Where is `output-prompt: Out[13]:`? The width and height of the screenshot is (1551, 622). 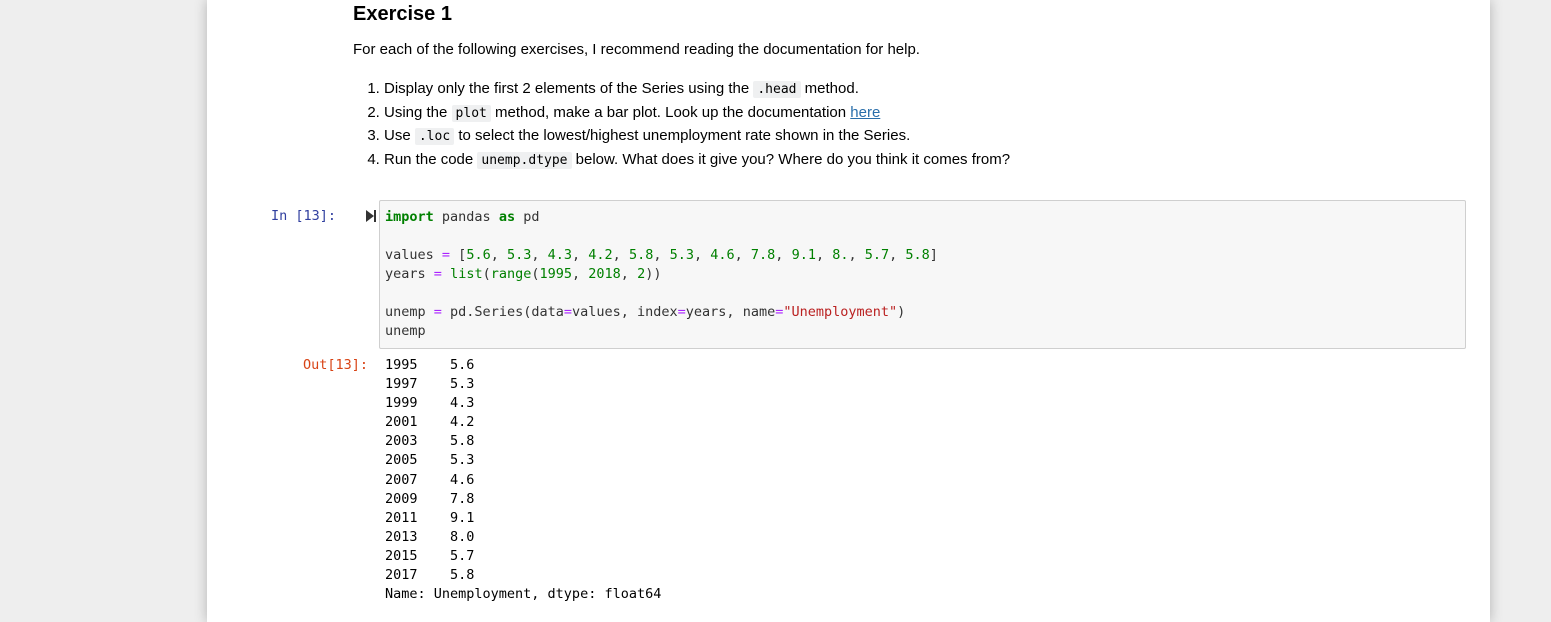
output-prompt: Out[13]: is located at coordinates (336, 365).